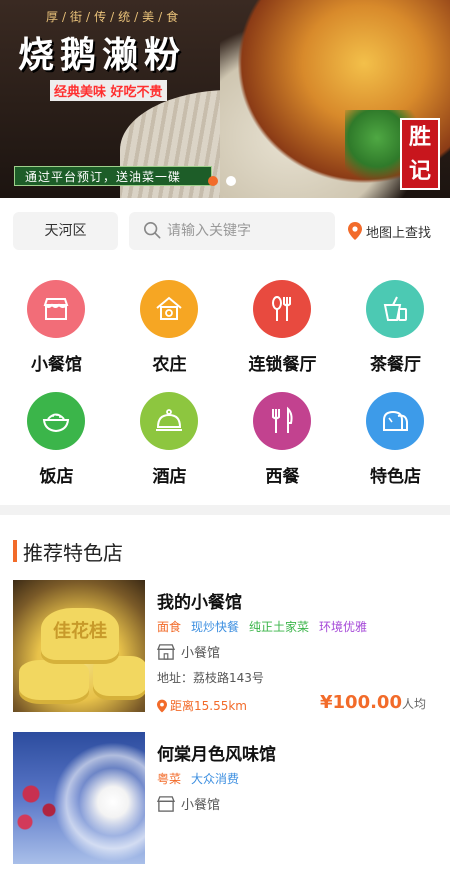  I want to click on search-input, so click(247, 231).